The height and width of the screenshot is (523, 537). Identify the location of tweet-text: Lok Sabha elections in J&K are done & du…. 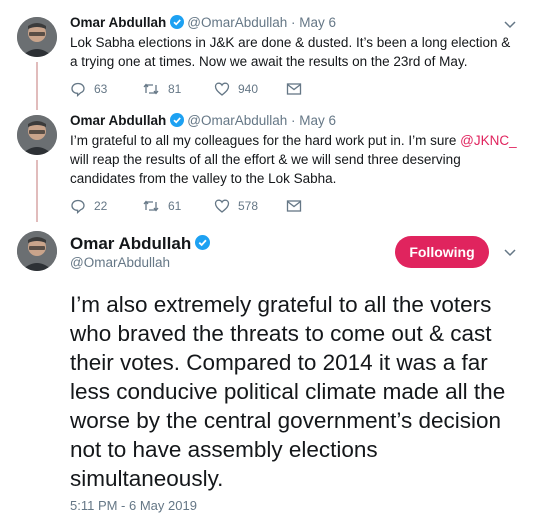
(290, 52).